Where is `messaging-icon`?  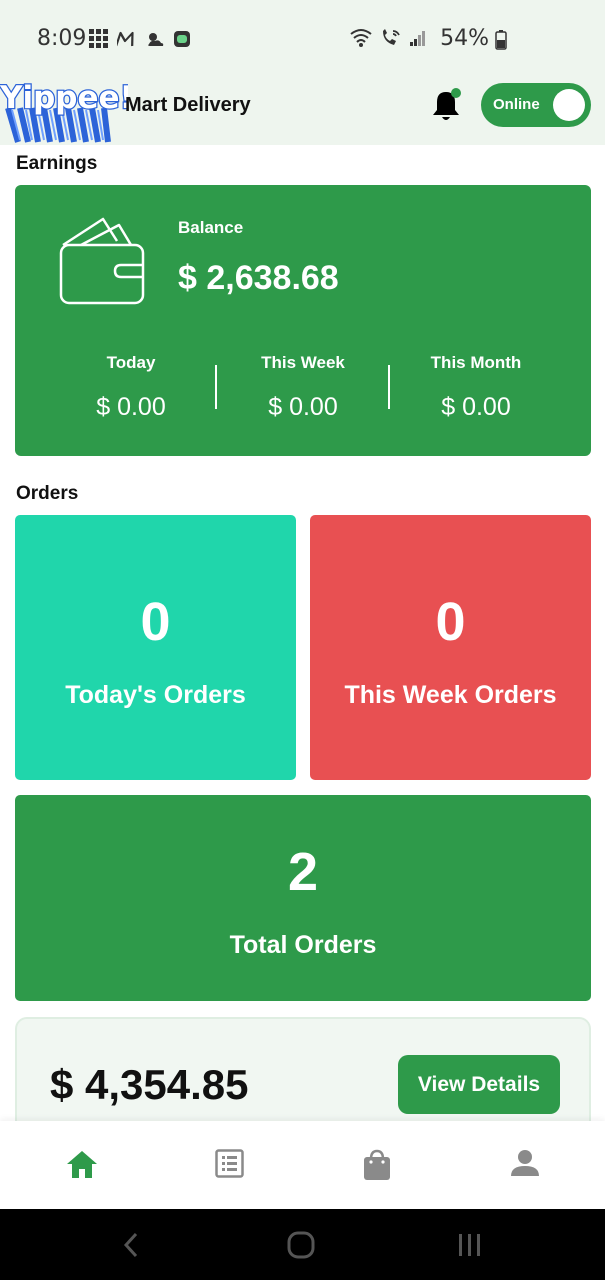
messaging-icon is located at coordinates (182, 39).